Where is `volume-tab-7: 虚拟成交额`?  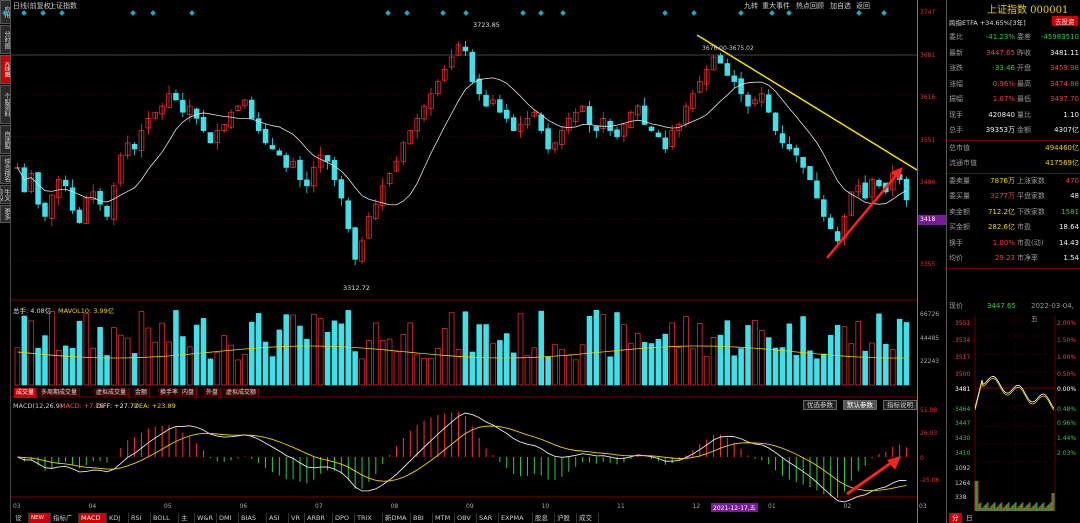
volume-tab-7: 虚拟成交额 is located at coordinates (242, 393).